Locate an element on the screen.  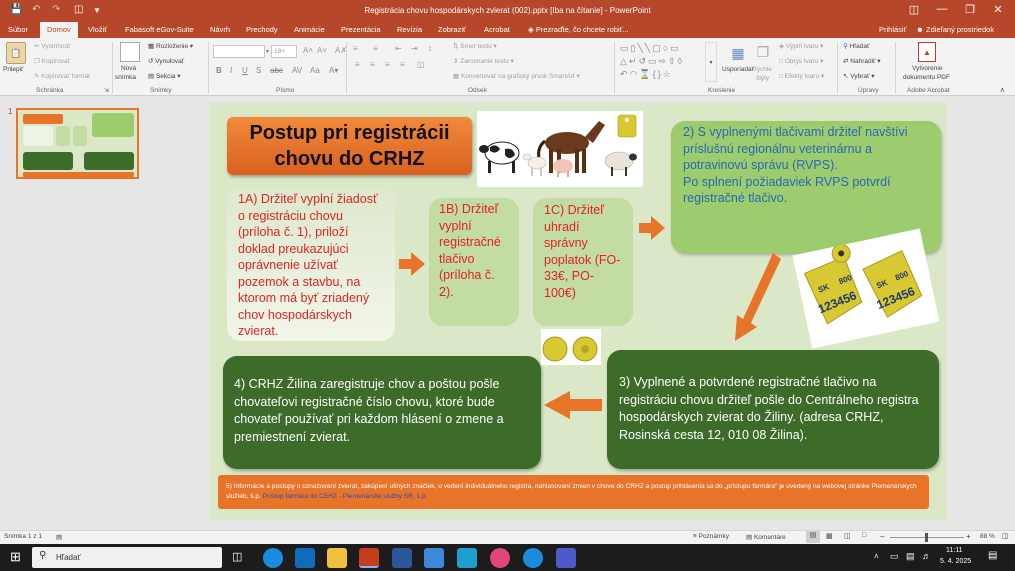
snipping-tool-icon is located at coordinates (467, 558).